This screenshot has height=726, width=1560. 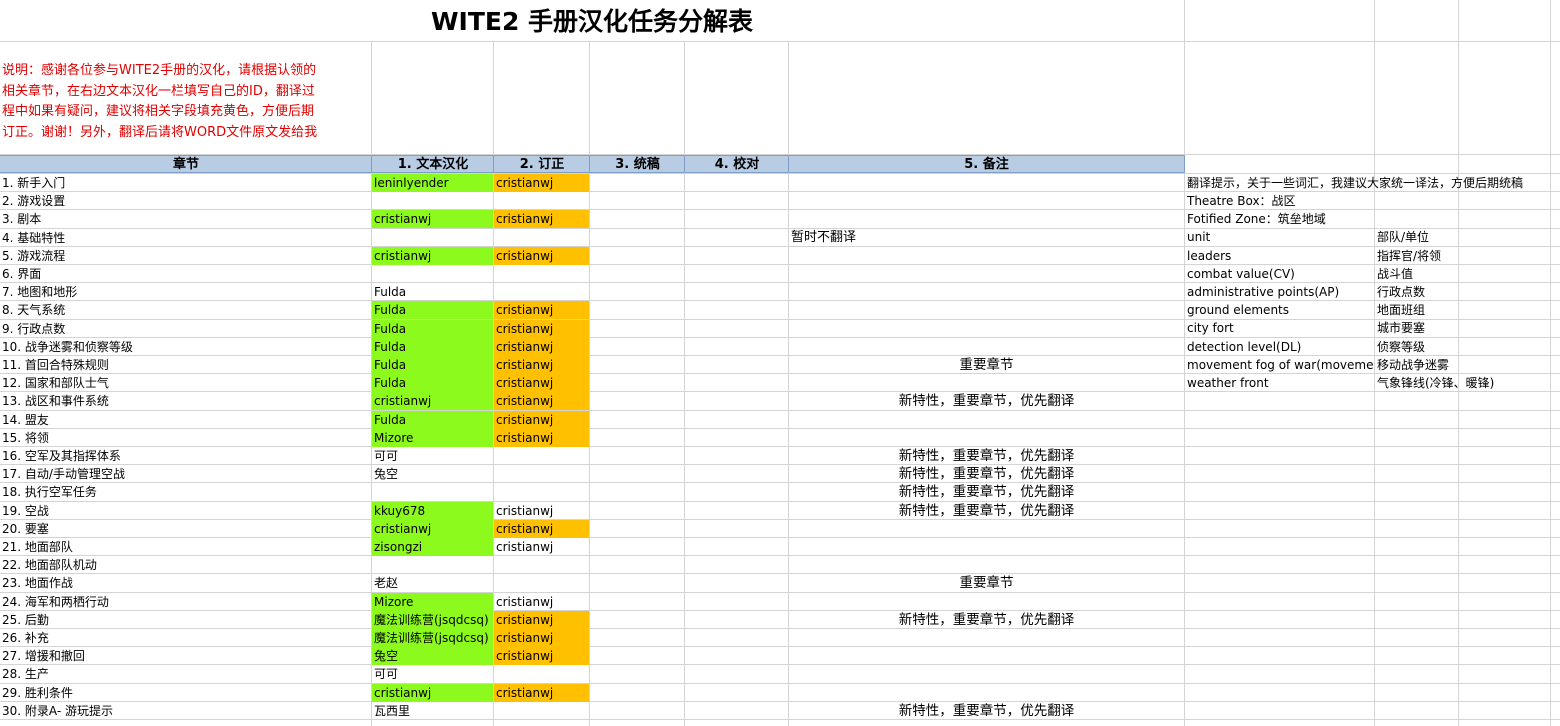 What do you see at coordinates (185, 420) in the screenshot?
I see `chapter-cell: 14. 盟友` at bounding box center [185, 420].